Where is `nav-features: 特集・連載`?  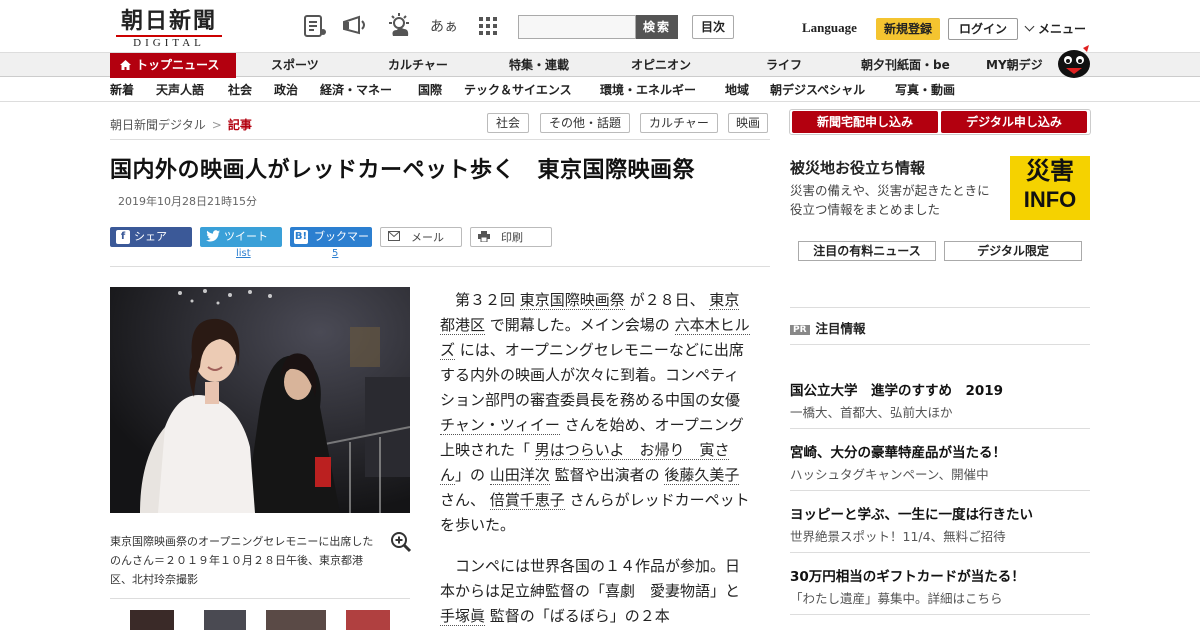
nav-features: 特集・連載 is located at coordinates (539, 65).